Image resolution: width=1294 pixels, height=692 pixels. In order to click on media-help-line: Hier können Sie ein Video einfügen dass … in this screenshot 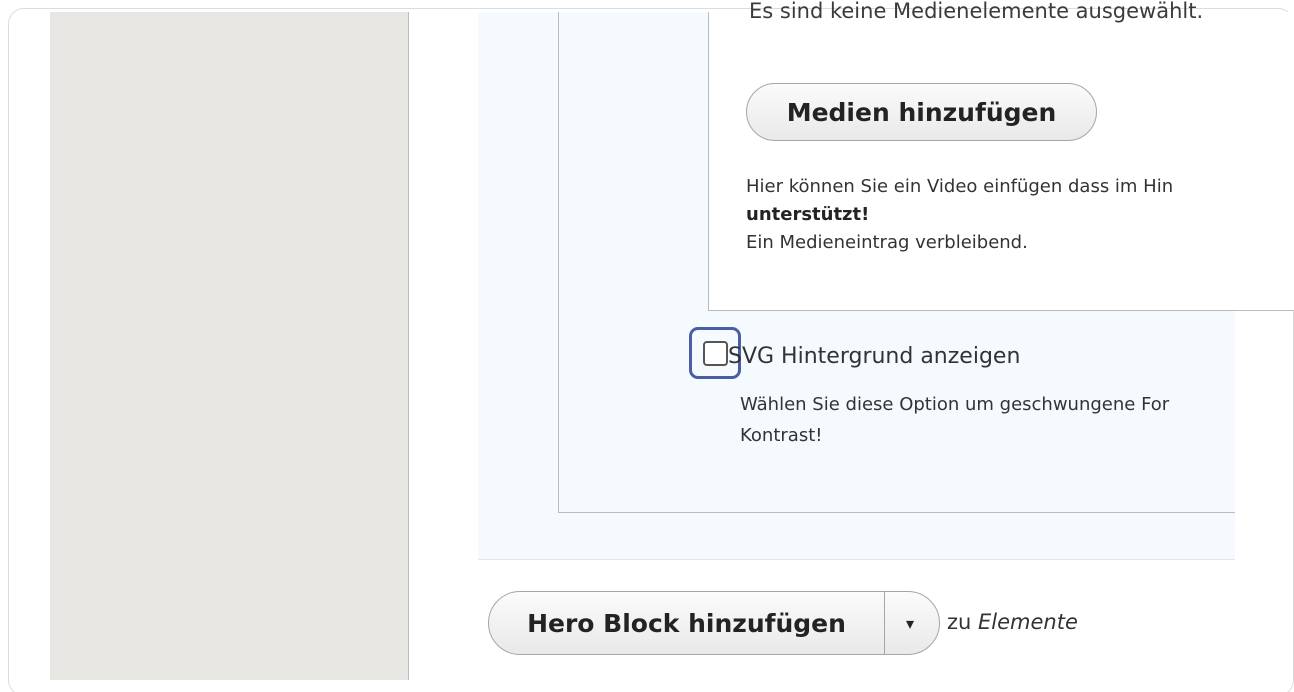, I will do `click(960, 186)`.